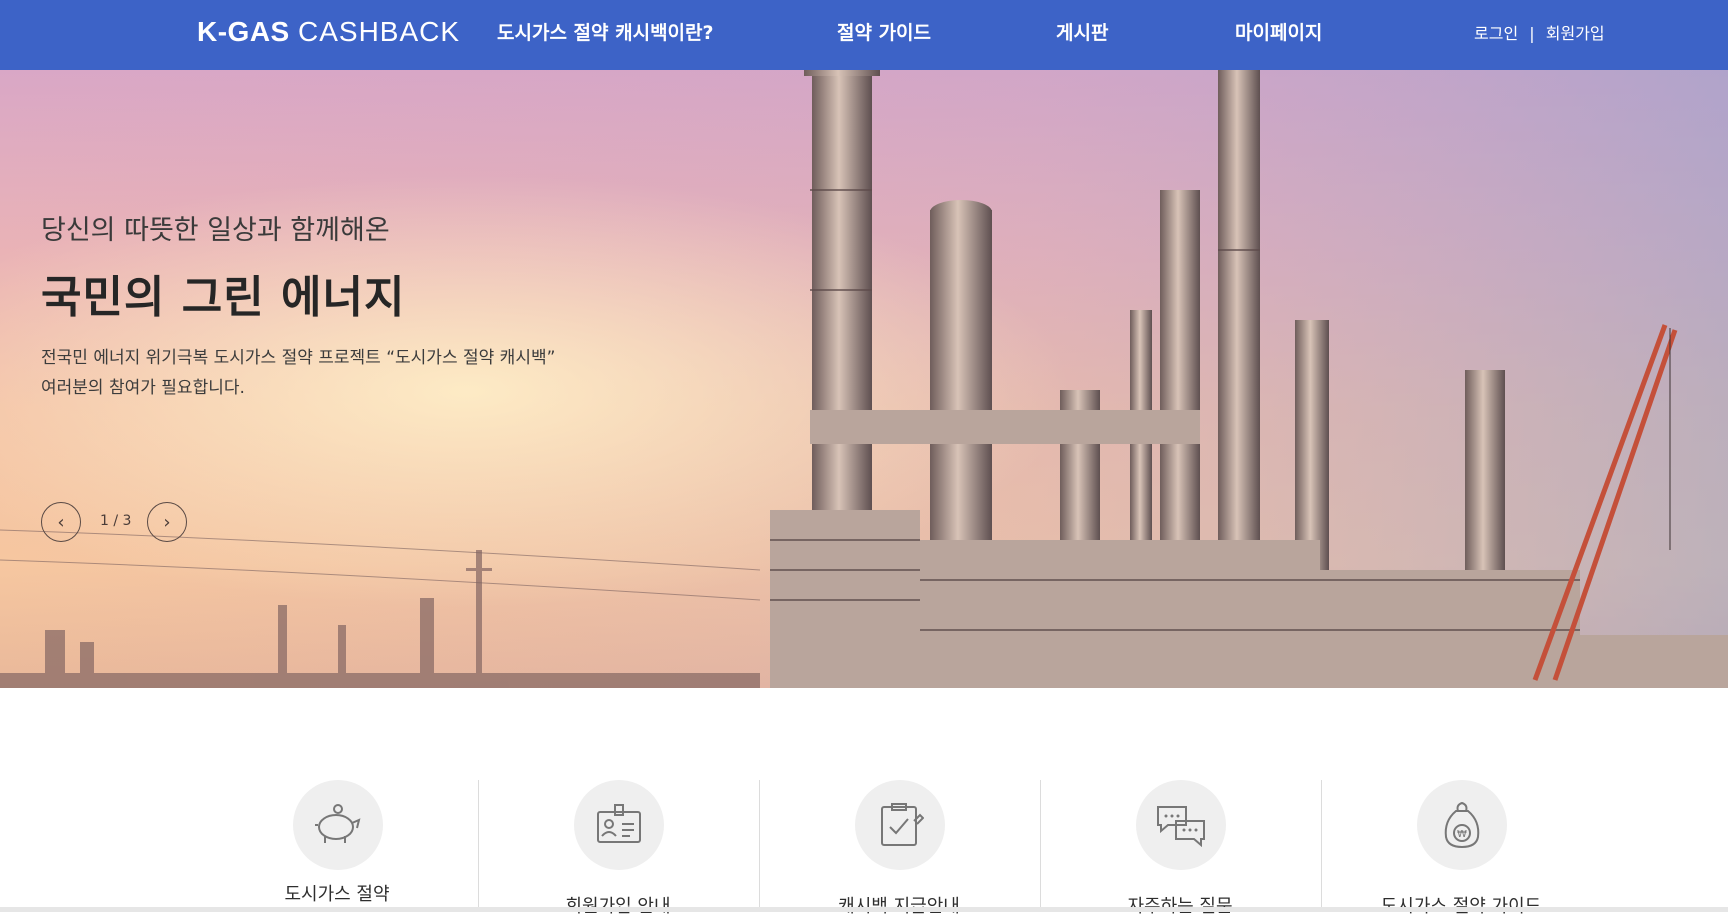  I want to click on hero-subtitle: 당신의 따뜻한 일상과 함께해온, so click(215, 230).